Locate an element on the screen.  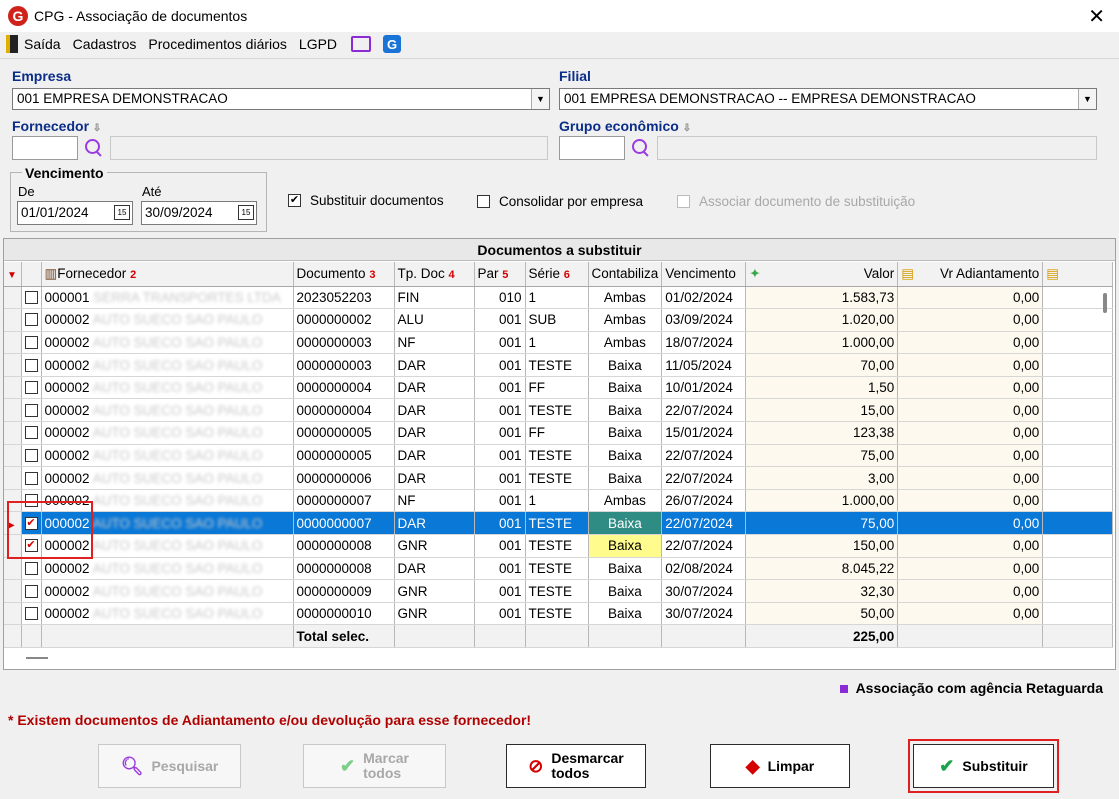
desmarcar-todos-button: ⊘ Desmarcar todos is located at coordinates (576, 766).